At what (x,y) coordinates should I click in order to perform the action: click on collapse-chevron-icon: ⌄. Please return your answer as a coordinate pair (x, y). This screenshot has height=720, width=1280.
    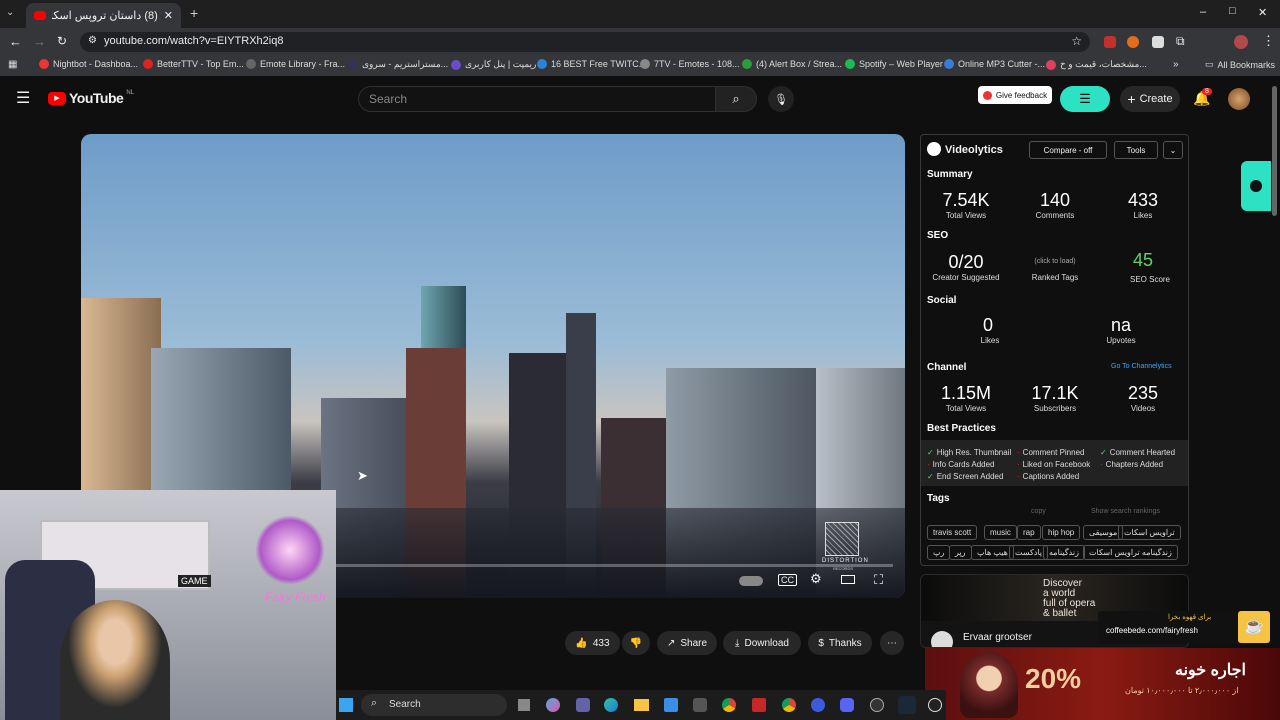
    Looking at the image, I should click on (1173, 150).